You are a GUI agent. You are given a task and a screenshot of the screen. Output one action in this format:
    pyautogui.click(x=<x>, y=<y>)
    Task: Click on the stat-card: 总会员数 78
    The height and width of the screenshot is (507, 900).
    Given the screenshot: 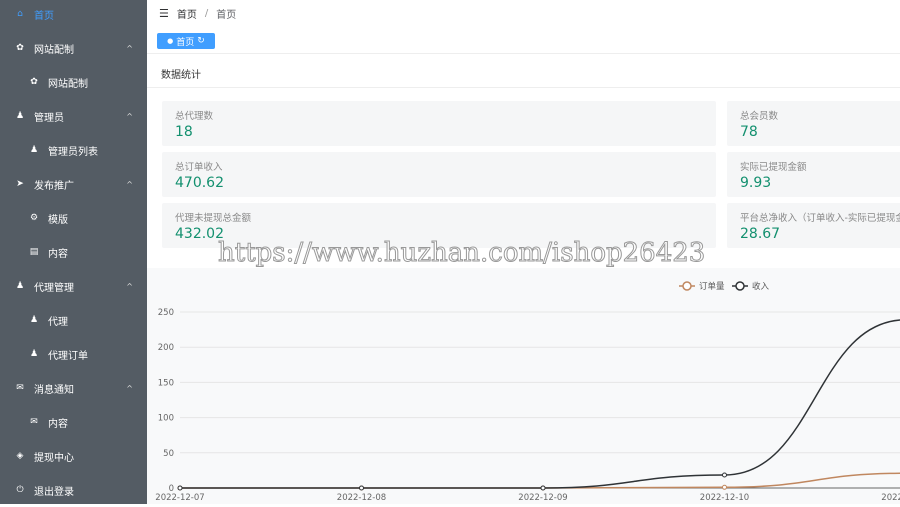 What is the action you would take?
    pyautogui.click(x=813, y=123)
    